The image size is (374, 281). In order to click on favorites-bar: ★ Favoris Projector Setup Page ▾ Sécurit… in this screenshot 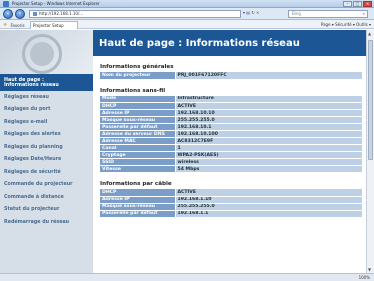, I will do `click(187, 24)`.